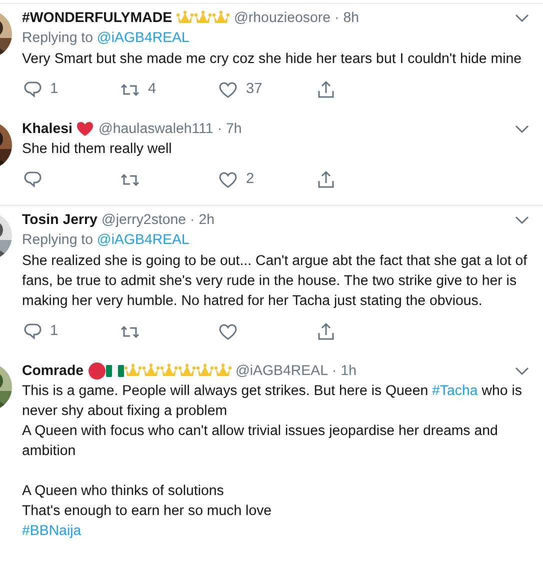 This screenshot has height=568, width=543. What do you see at coordinates (275, 281) in the screenshot?
I see `tweet-text: She realized she is going to be out... Can't argue abt the fact that she gat a lot of fans, be true to admit she's very rude in the house. The two strike give to her is making her very humble. No hatred for her Tacha just stating the obvious.` at bounding box center [275, 281].